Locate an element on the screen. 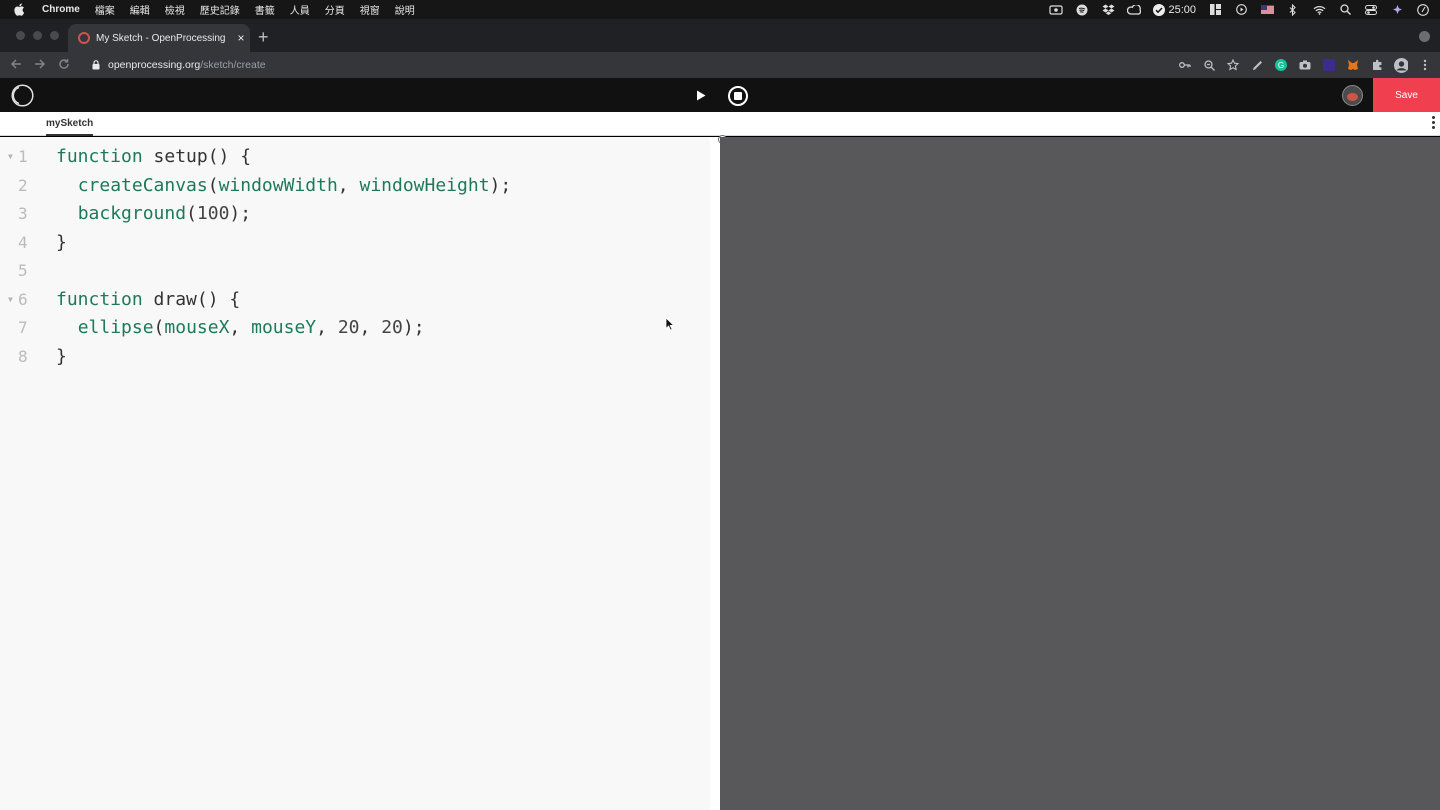 This screenshot has width=1440, height=810. key-icon is located at coordinates (1185, 65).